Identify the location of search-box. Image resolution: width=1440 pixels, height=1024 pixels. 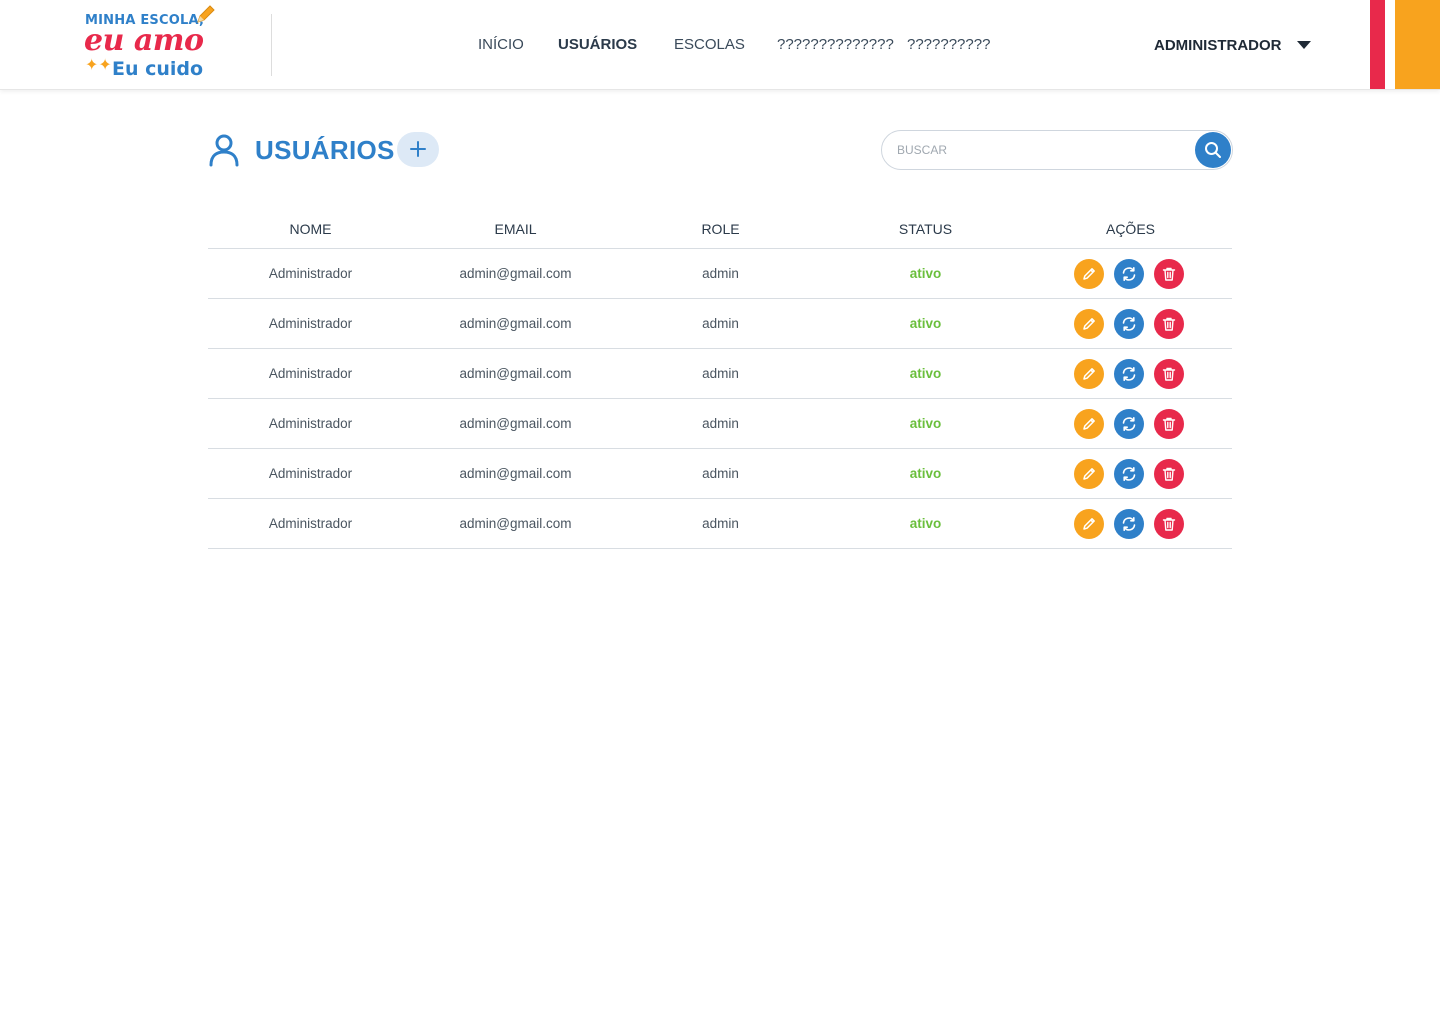
(1057, 150).